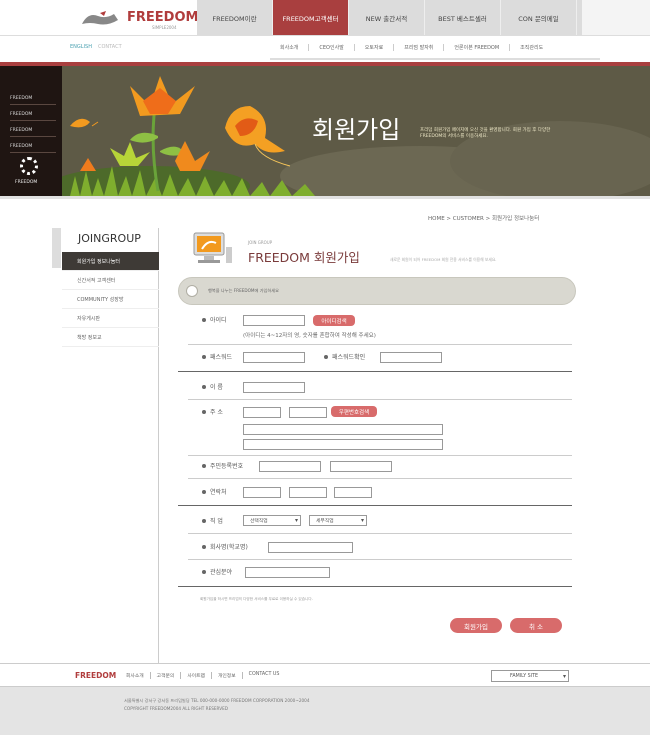 Image resolution: width=650 pixels, height=735 pixels. I want to click on resident-number-label-text: 주민등록번호, so click(227, 466).